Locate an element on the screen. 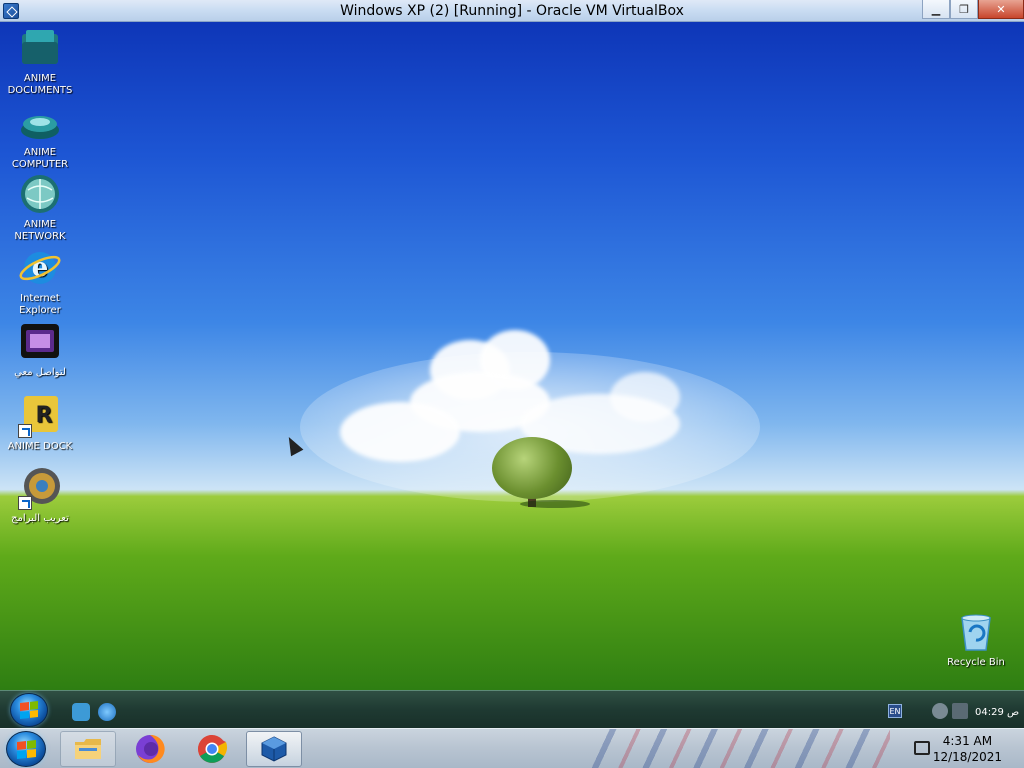 The image size is (1024, 768). show-desktop-icon is located at coordinates (81, 712).